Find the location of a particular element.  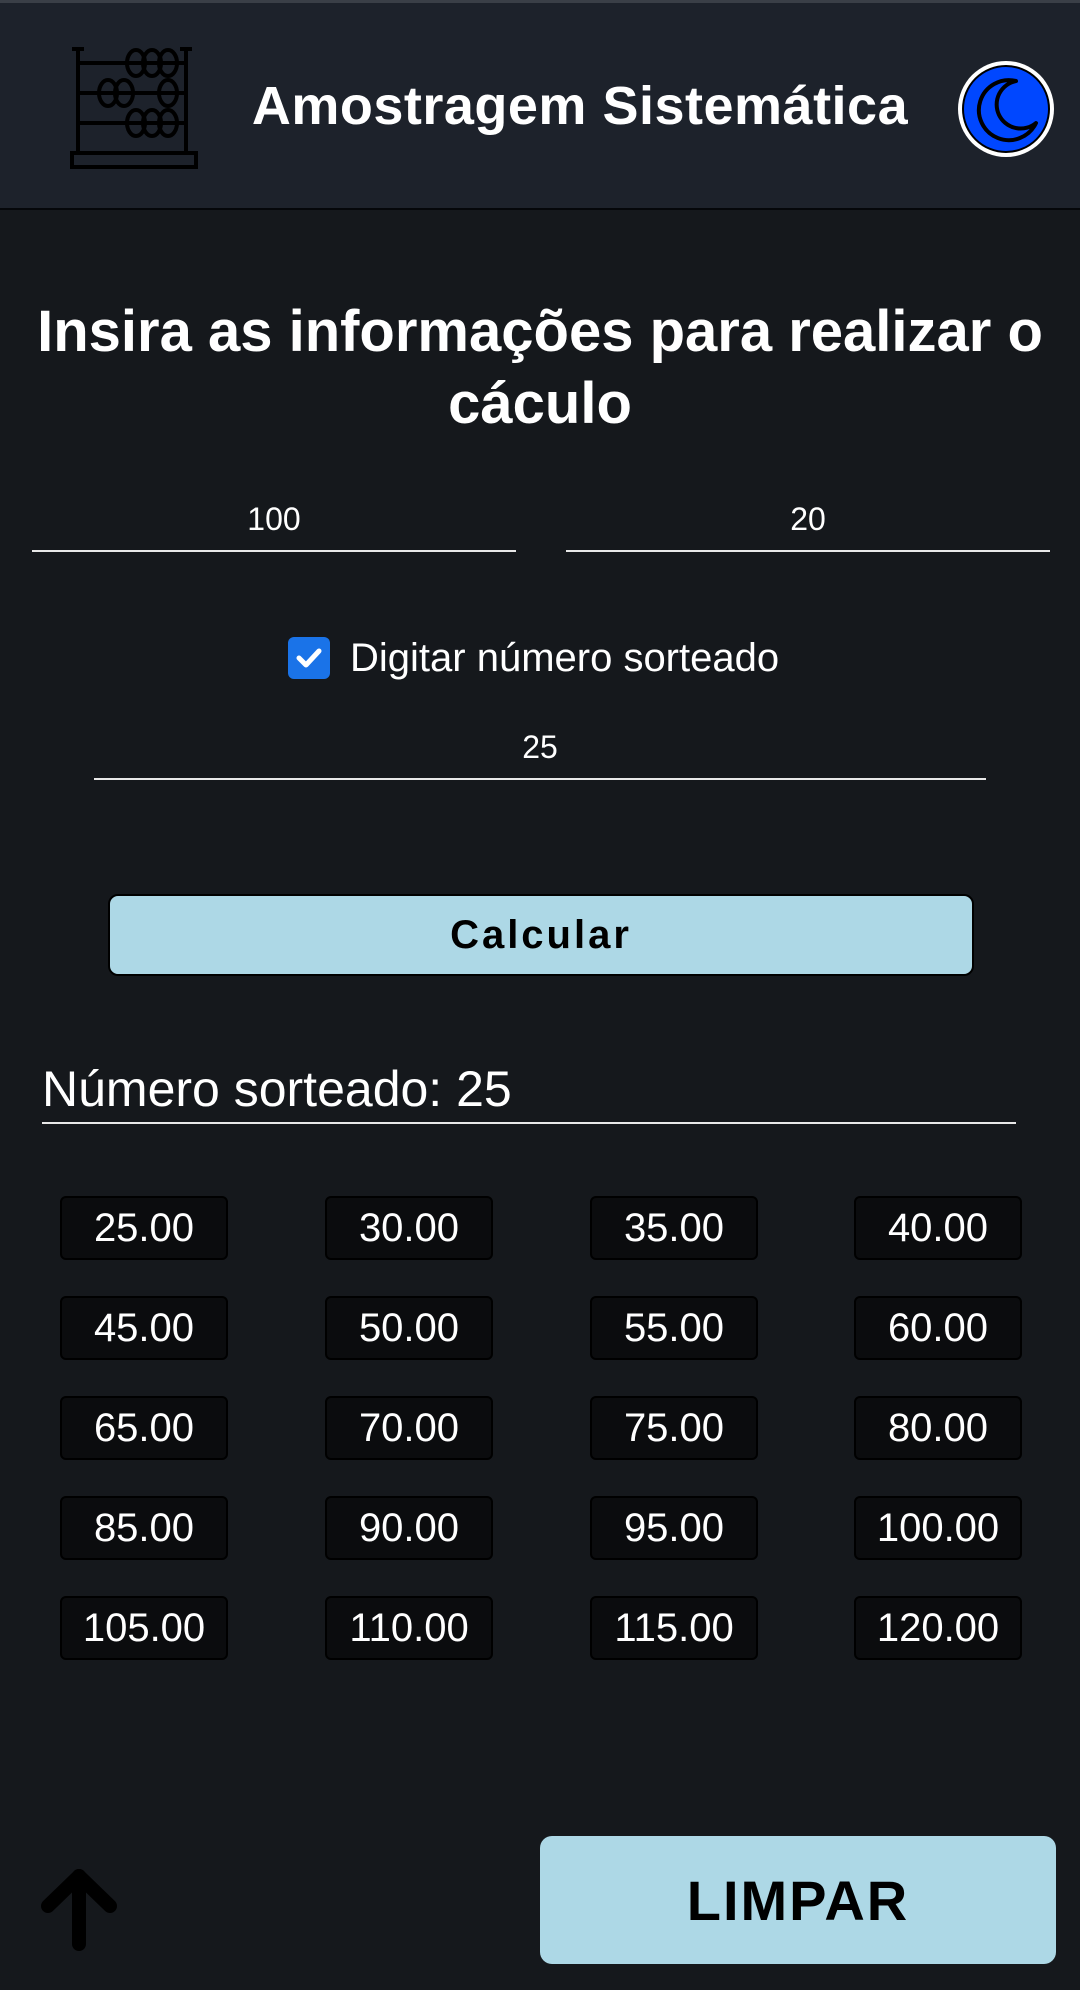

sample-value-cell: 60.00 is located at coordinates (938, 1328).